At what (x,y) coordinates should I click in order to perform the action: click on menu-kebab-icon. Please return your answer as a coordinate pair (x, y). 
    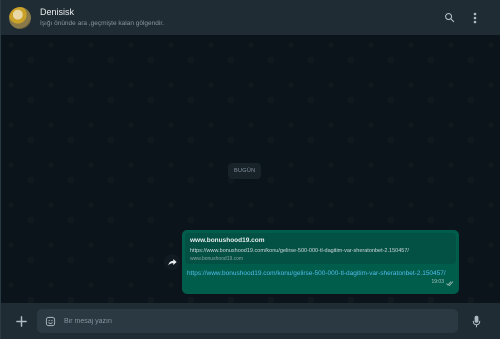
    Looking at the image, I should click on (475, 18).